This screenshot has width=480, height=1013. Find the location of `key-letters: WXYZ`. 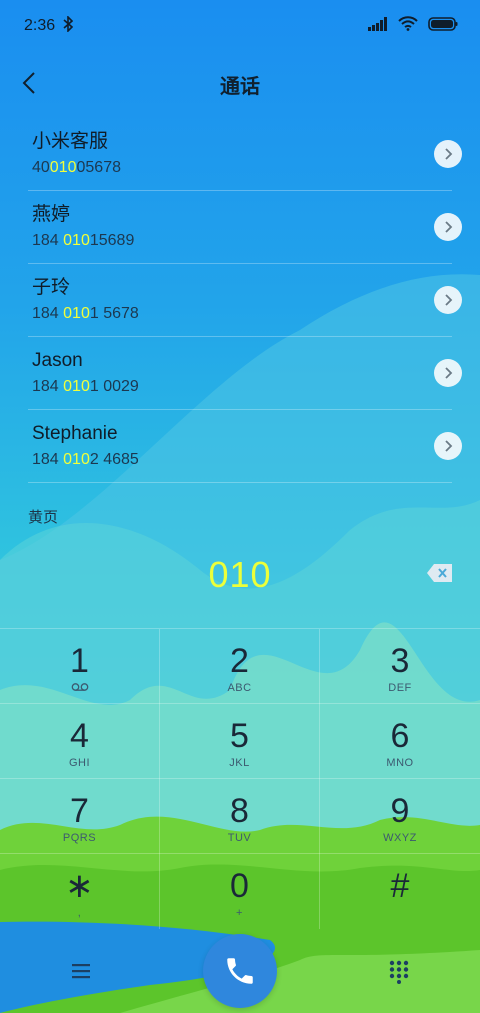

key-letters: WXYZ is located at coordinates (400, 838).